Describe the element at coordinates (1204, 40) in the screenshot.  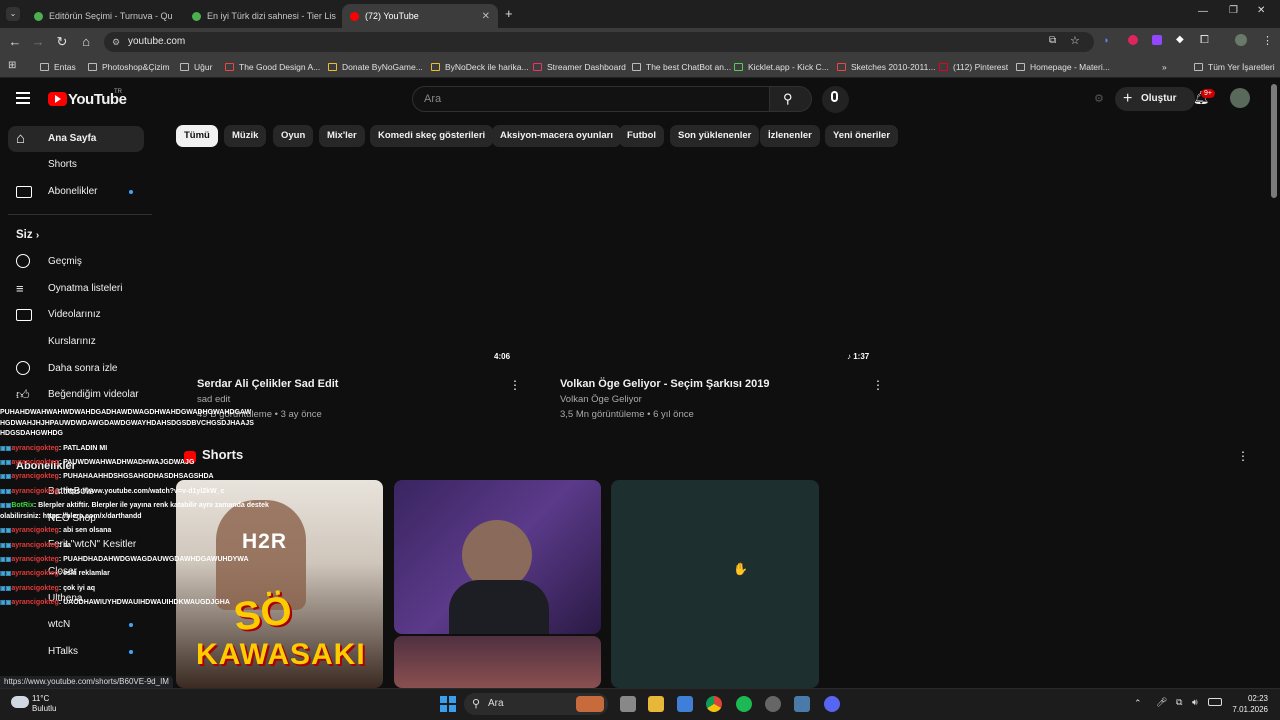
I see `puzzle-icon: ⧠` at that location.